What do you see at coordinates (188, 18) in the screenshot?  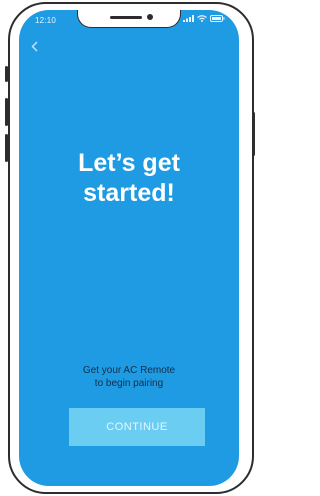 I see `signal-icon` at bounding box center [188, 18].